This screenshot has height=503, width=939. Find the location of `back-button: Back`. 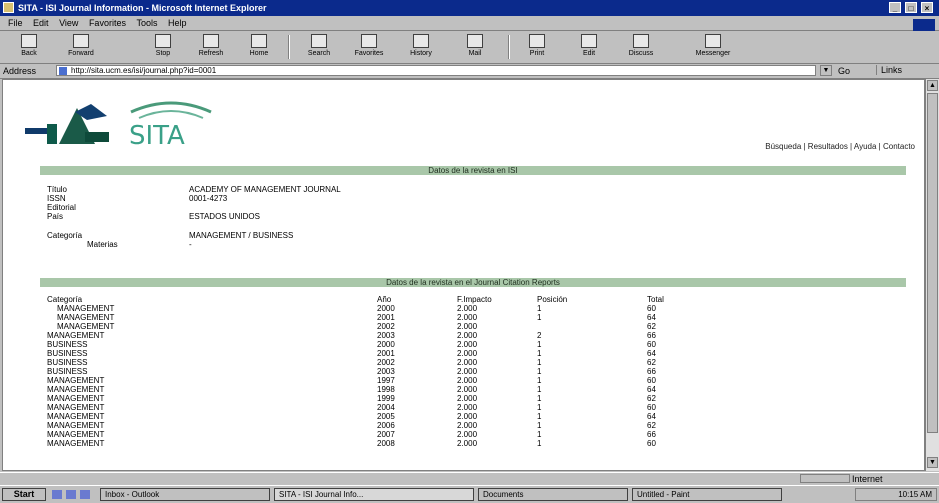

back-button: Back is located at coordinates (29, 48).